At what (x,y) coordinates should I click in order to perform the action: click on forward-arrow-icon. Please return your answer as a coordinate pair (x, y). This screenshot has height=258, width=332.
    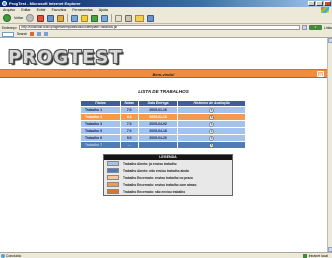
    Looking at the image, I should click on (30, 18).